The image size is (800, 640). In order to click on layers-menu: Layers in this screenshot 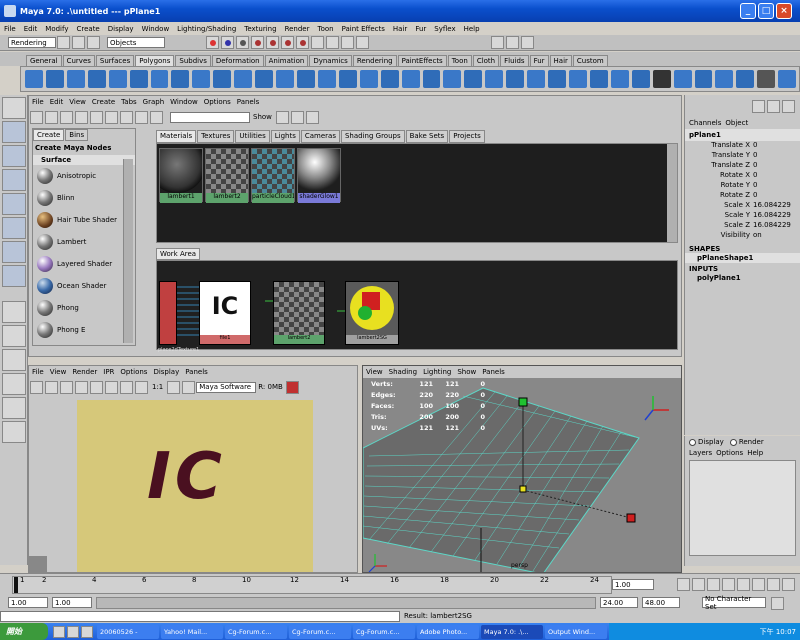, I will do `click(700, 453)`.